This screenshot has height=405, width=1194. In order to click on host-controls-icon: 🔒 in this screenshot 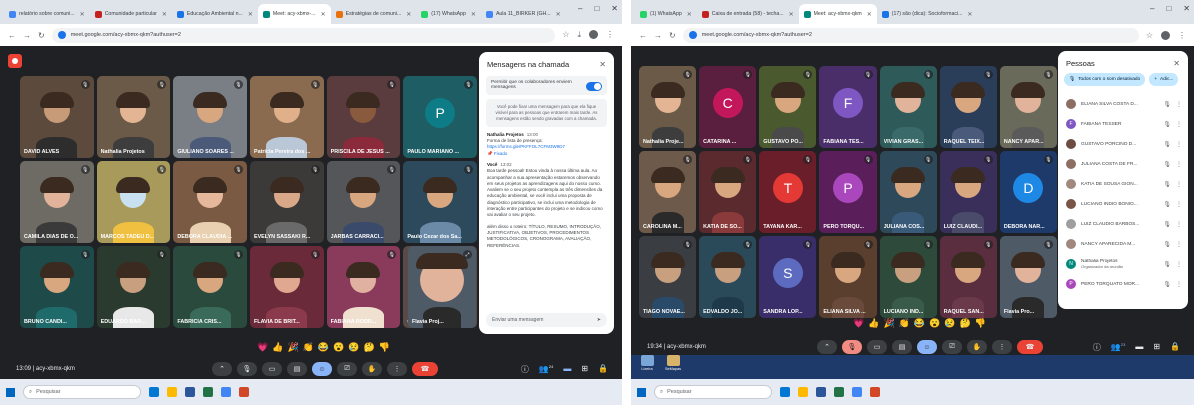, I will do `click(603, 369)`.